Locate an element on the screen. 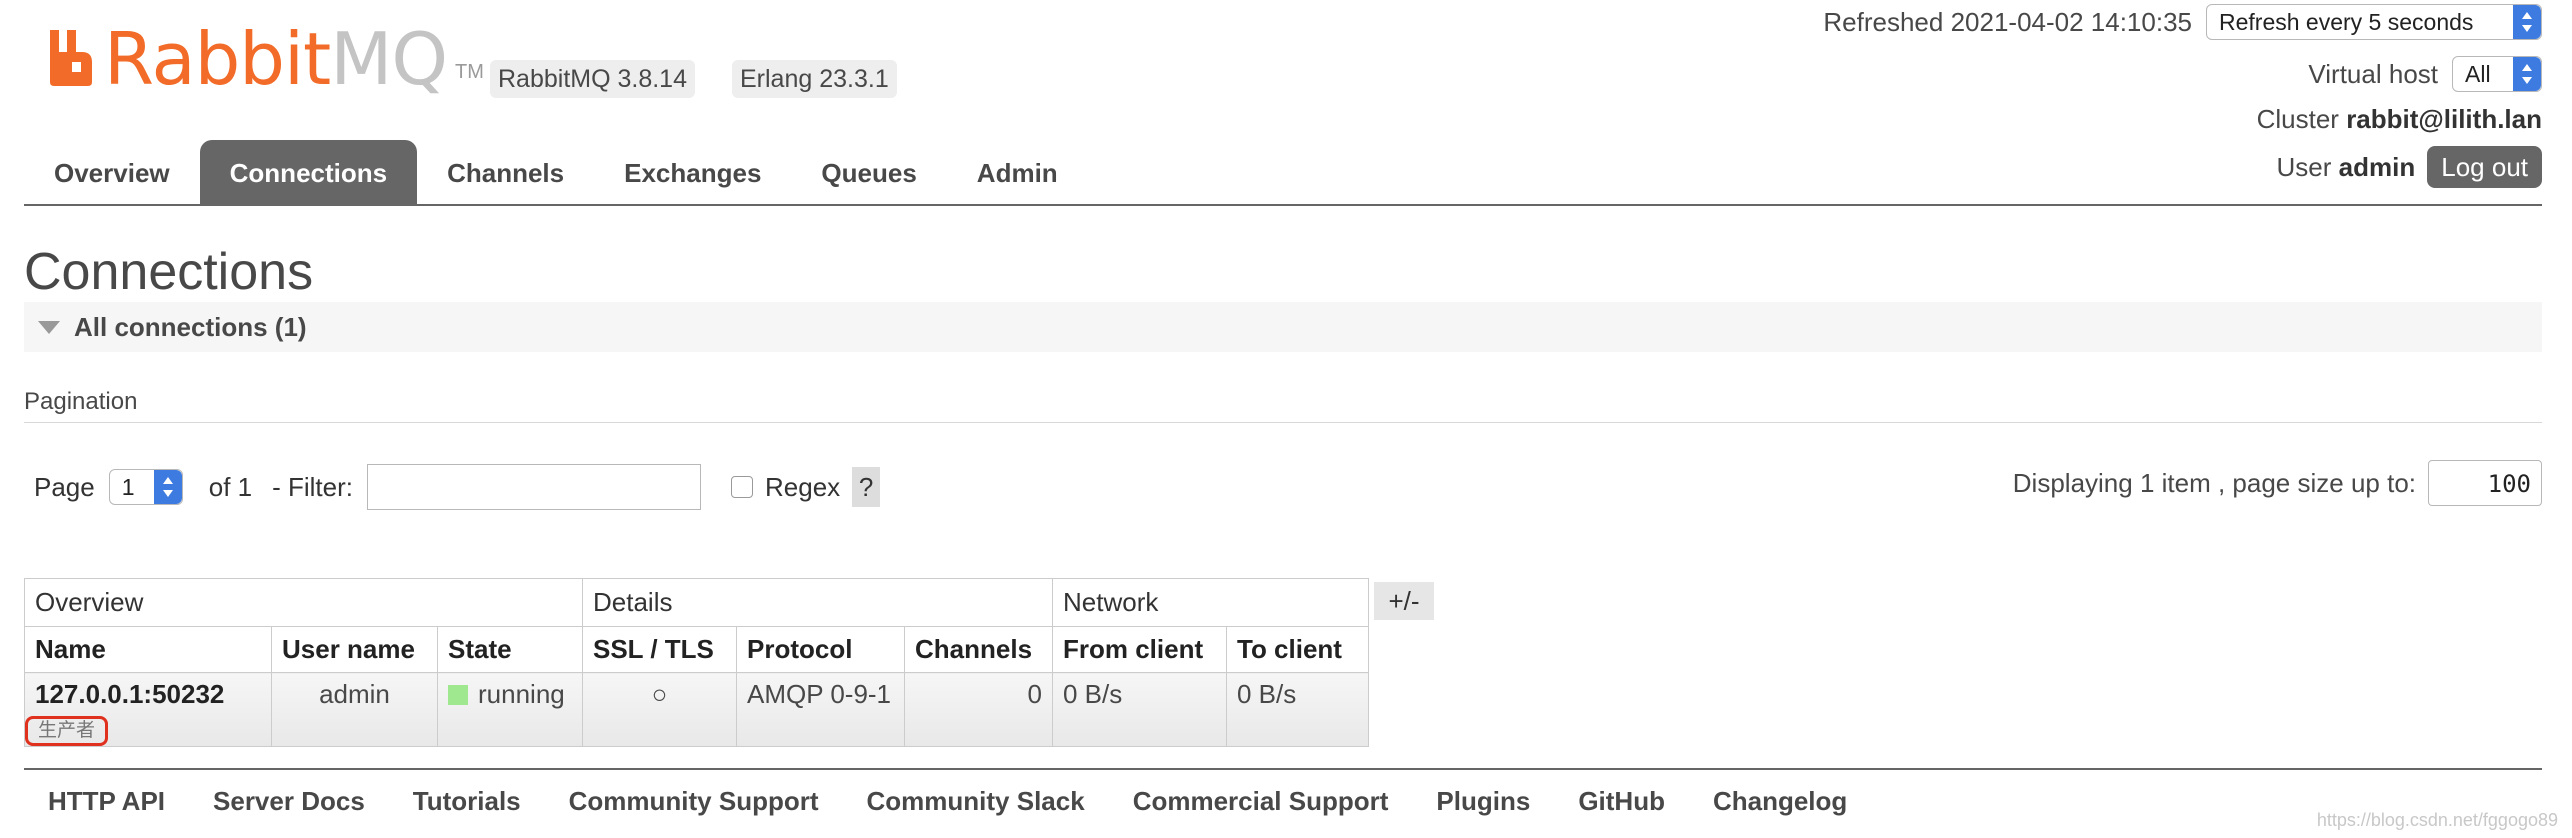  user-name: admin is located at coordinates (2377, 166).